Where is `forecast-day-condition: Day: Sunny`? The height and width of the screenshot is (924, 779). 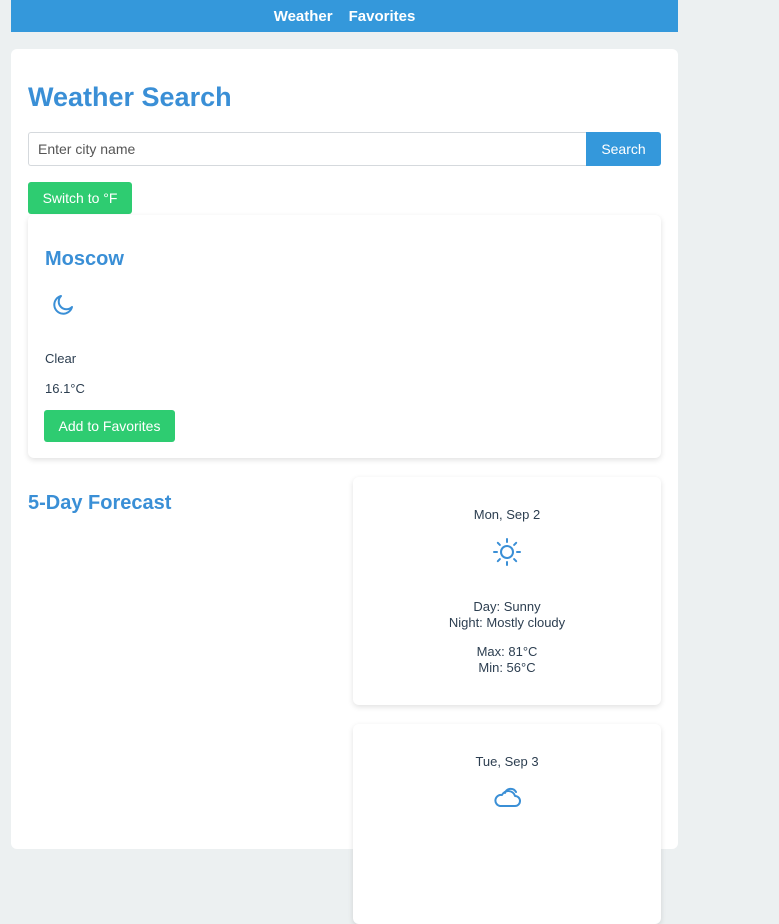 forecast-day-condition: Day: Sunny is located at coordinates (507, 606).